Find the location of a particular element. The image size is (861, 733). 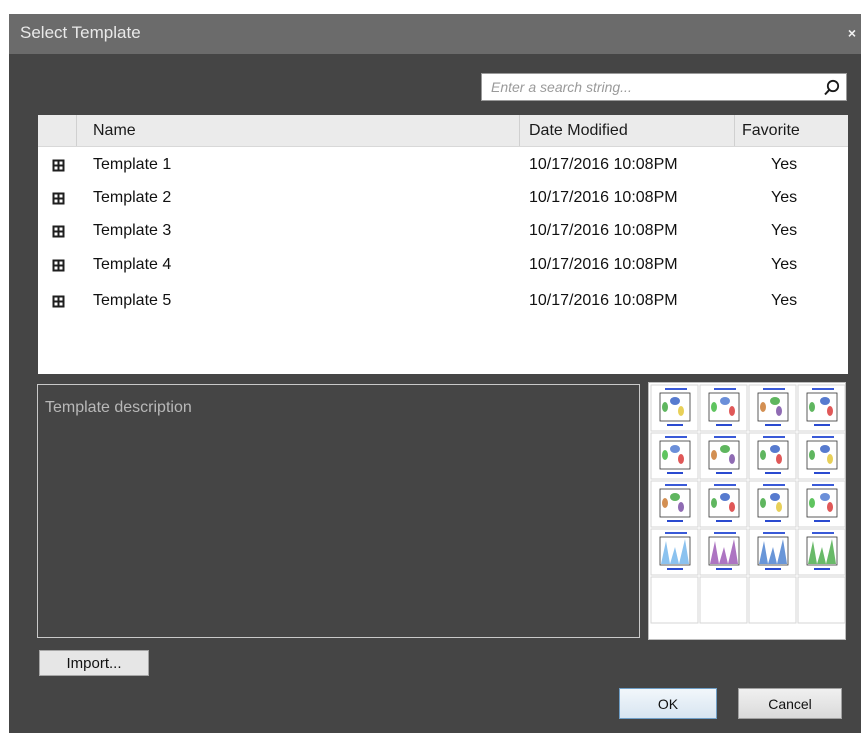

cancel-button: Cancel is located at coordinates (790, 703).